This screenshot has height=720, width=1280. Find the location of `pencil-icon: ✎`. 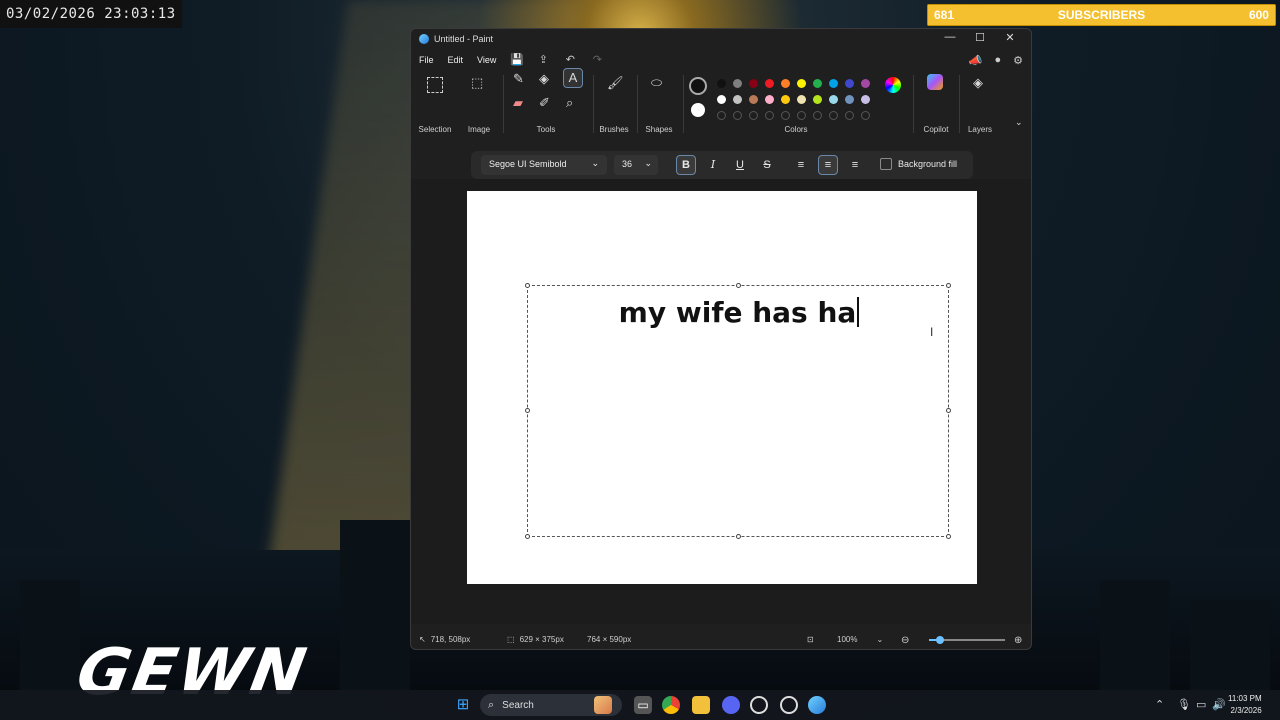

pencil-icon: ✎ is located at coordinates (518, 79).